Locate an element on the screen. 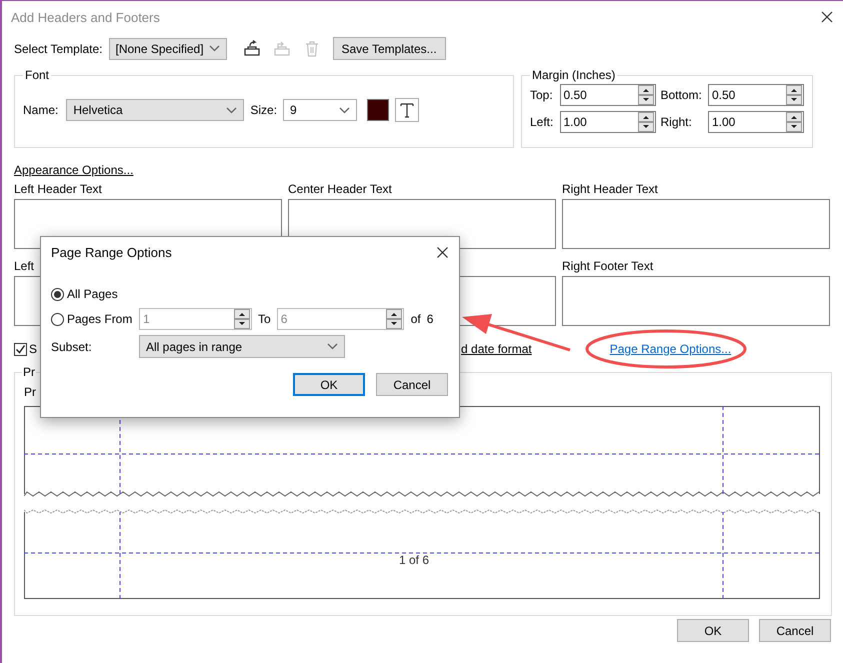  radio-label: Pages From is located at coordinates (99, 319).